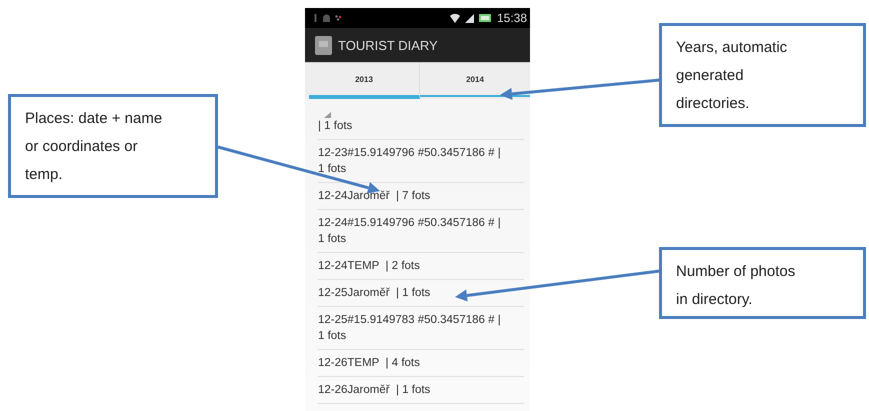 This screenshot has height=411, width=869. What do you see at coordinates (455, 18) in the screenshot?
I see `wifi-icon` at bounding box center [455, 18].